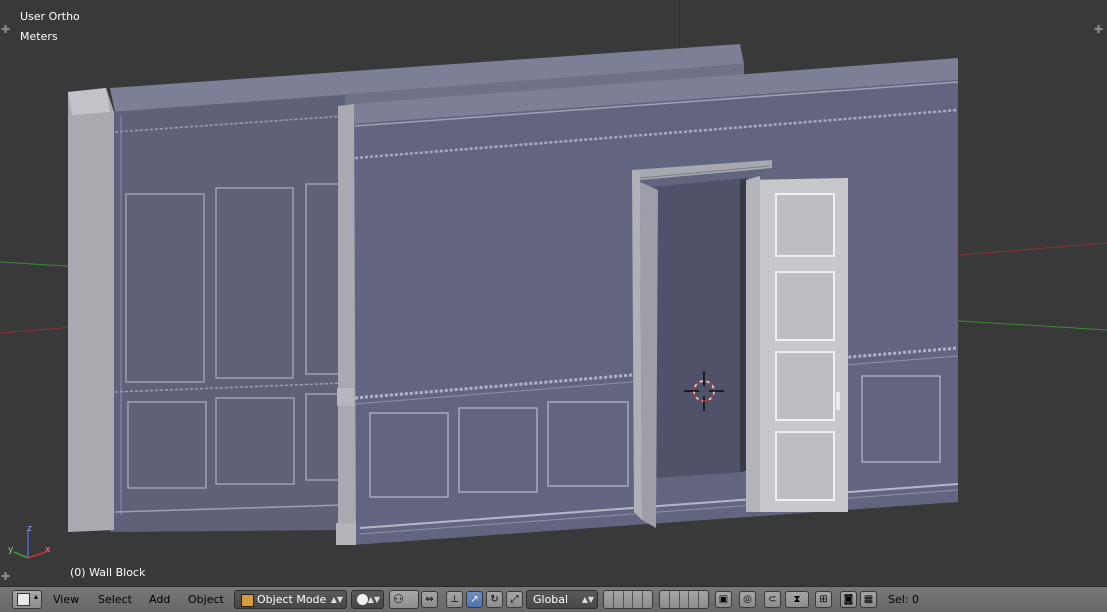  Describe the element at coordinates (159, 599) in the screenshot. I see `menu-add: Add` at that location.